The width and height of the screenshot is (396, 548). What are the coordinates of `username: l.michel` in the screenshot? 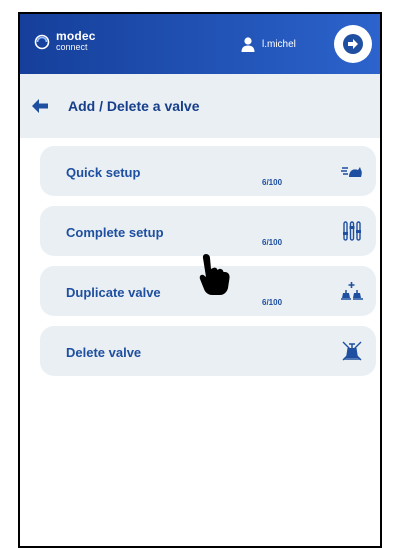 It's located at (279, 44).